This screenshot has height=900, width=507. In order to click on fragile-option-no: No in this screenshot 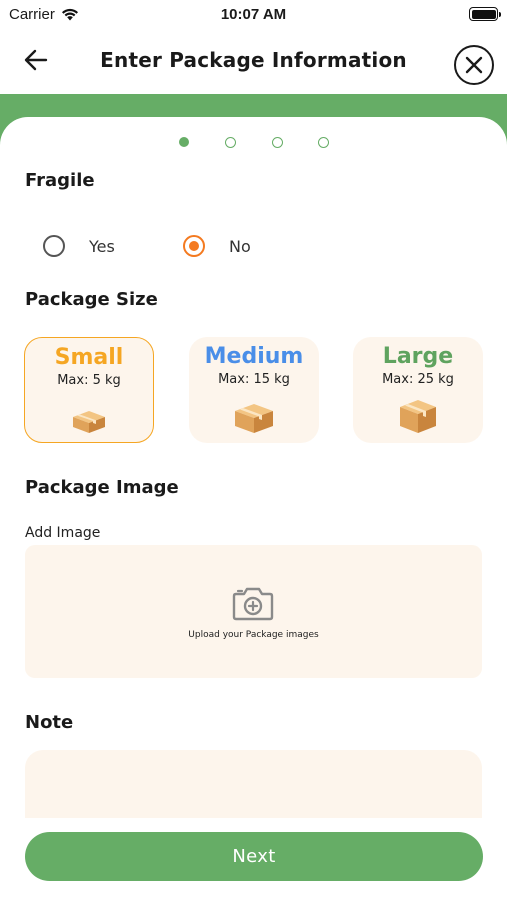, I will do `click(217, 246)`.